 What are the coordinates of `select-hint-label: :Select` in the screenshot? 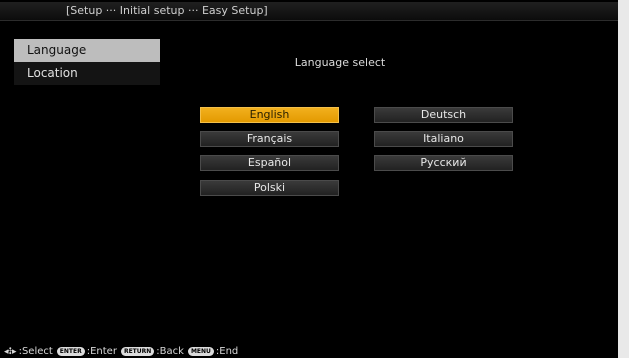 It's located at (35, 351).